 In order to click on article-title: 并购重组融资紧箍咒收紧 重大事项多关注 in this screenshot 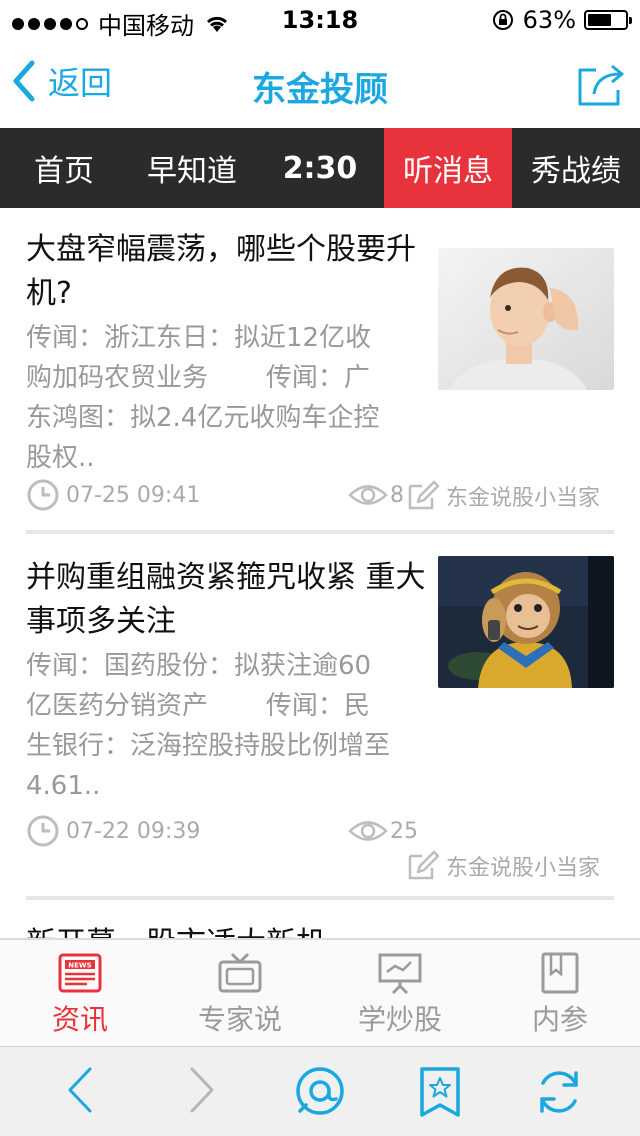, I will do `click(226, 599)`.